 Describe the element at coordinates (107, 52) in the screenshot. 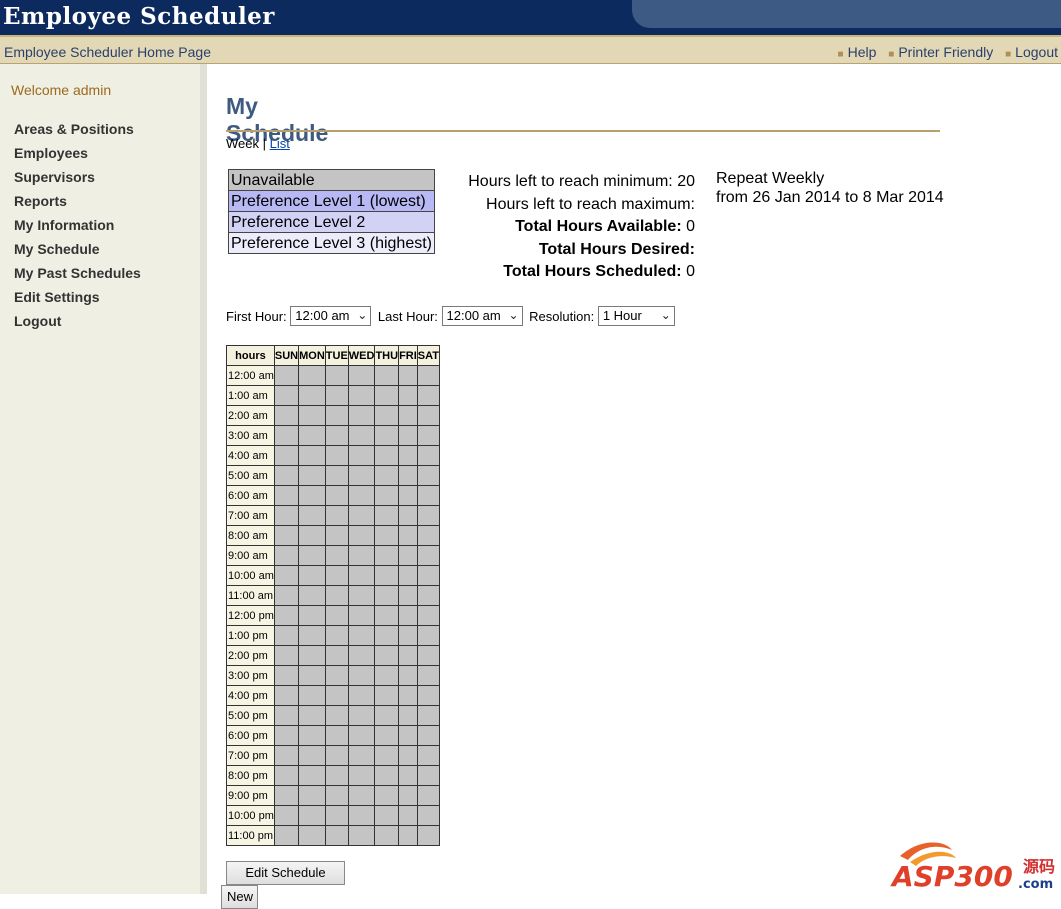

I see `home-page-link: Employee Scheduler Home Page` at that location.